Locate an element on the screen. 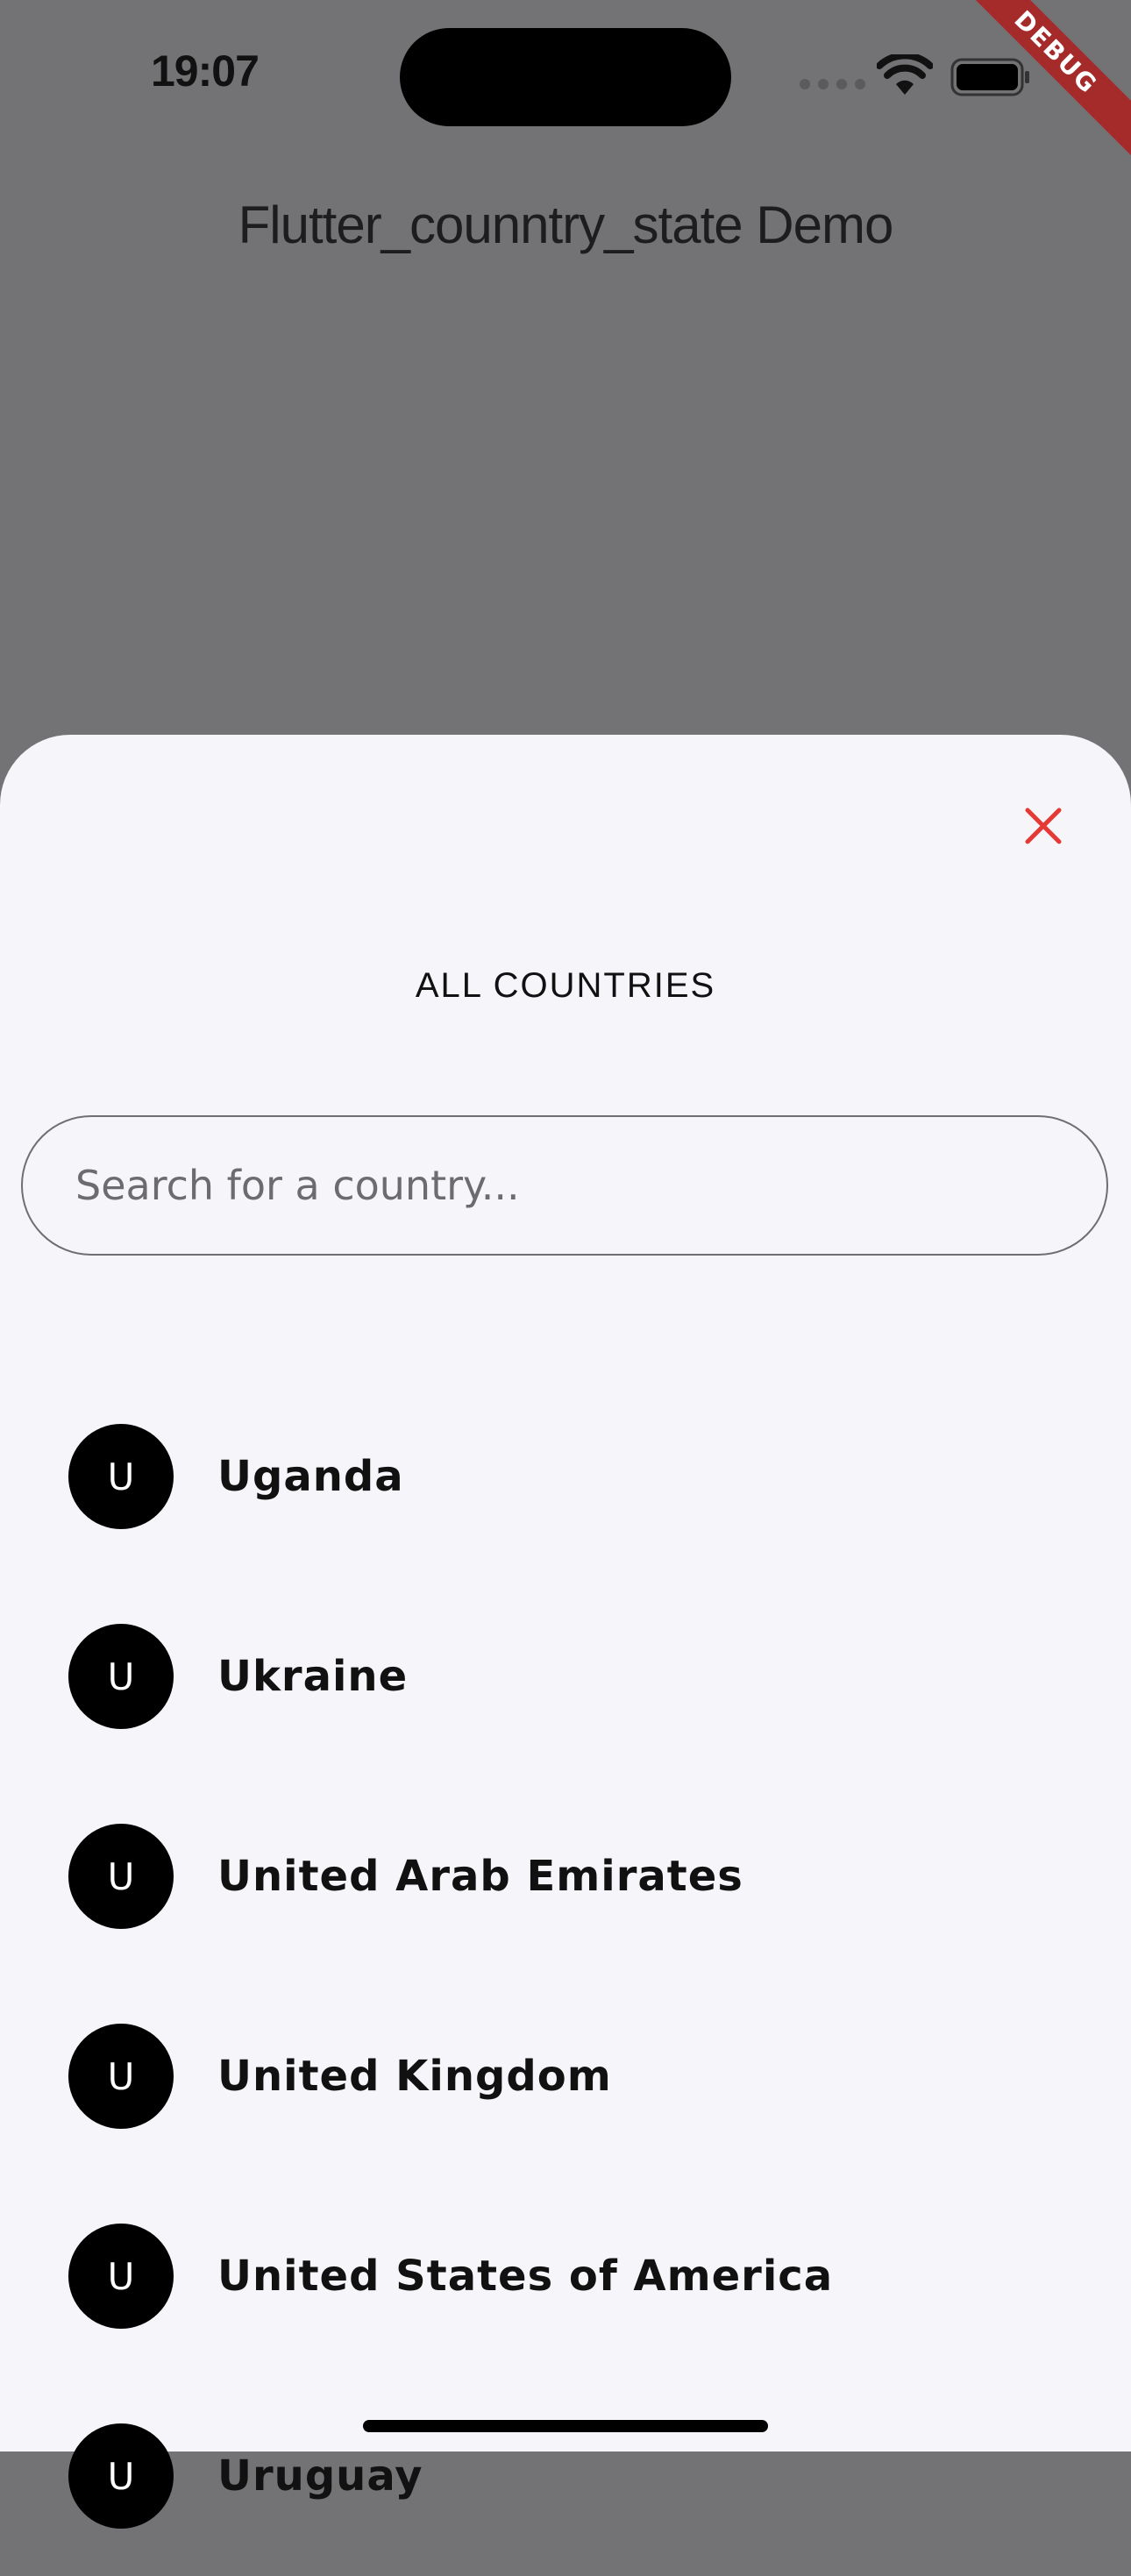  close-icon is located at coordinates (1043, 826).